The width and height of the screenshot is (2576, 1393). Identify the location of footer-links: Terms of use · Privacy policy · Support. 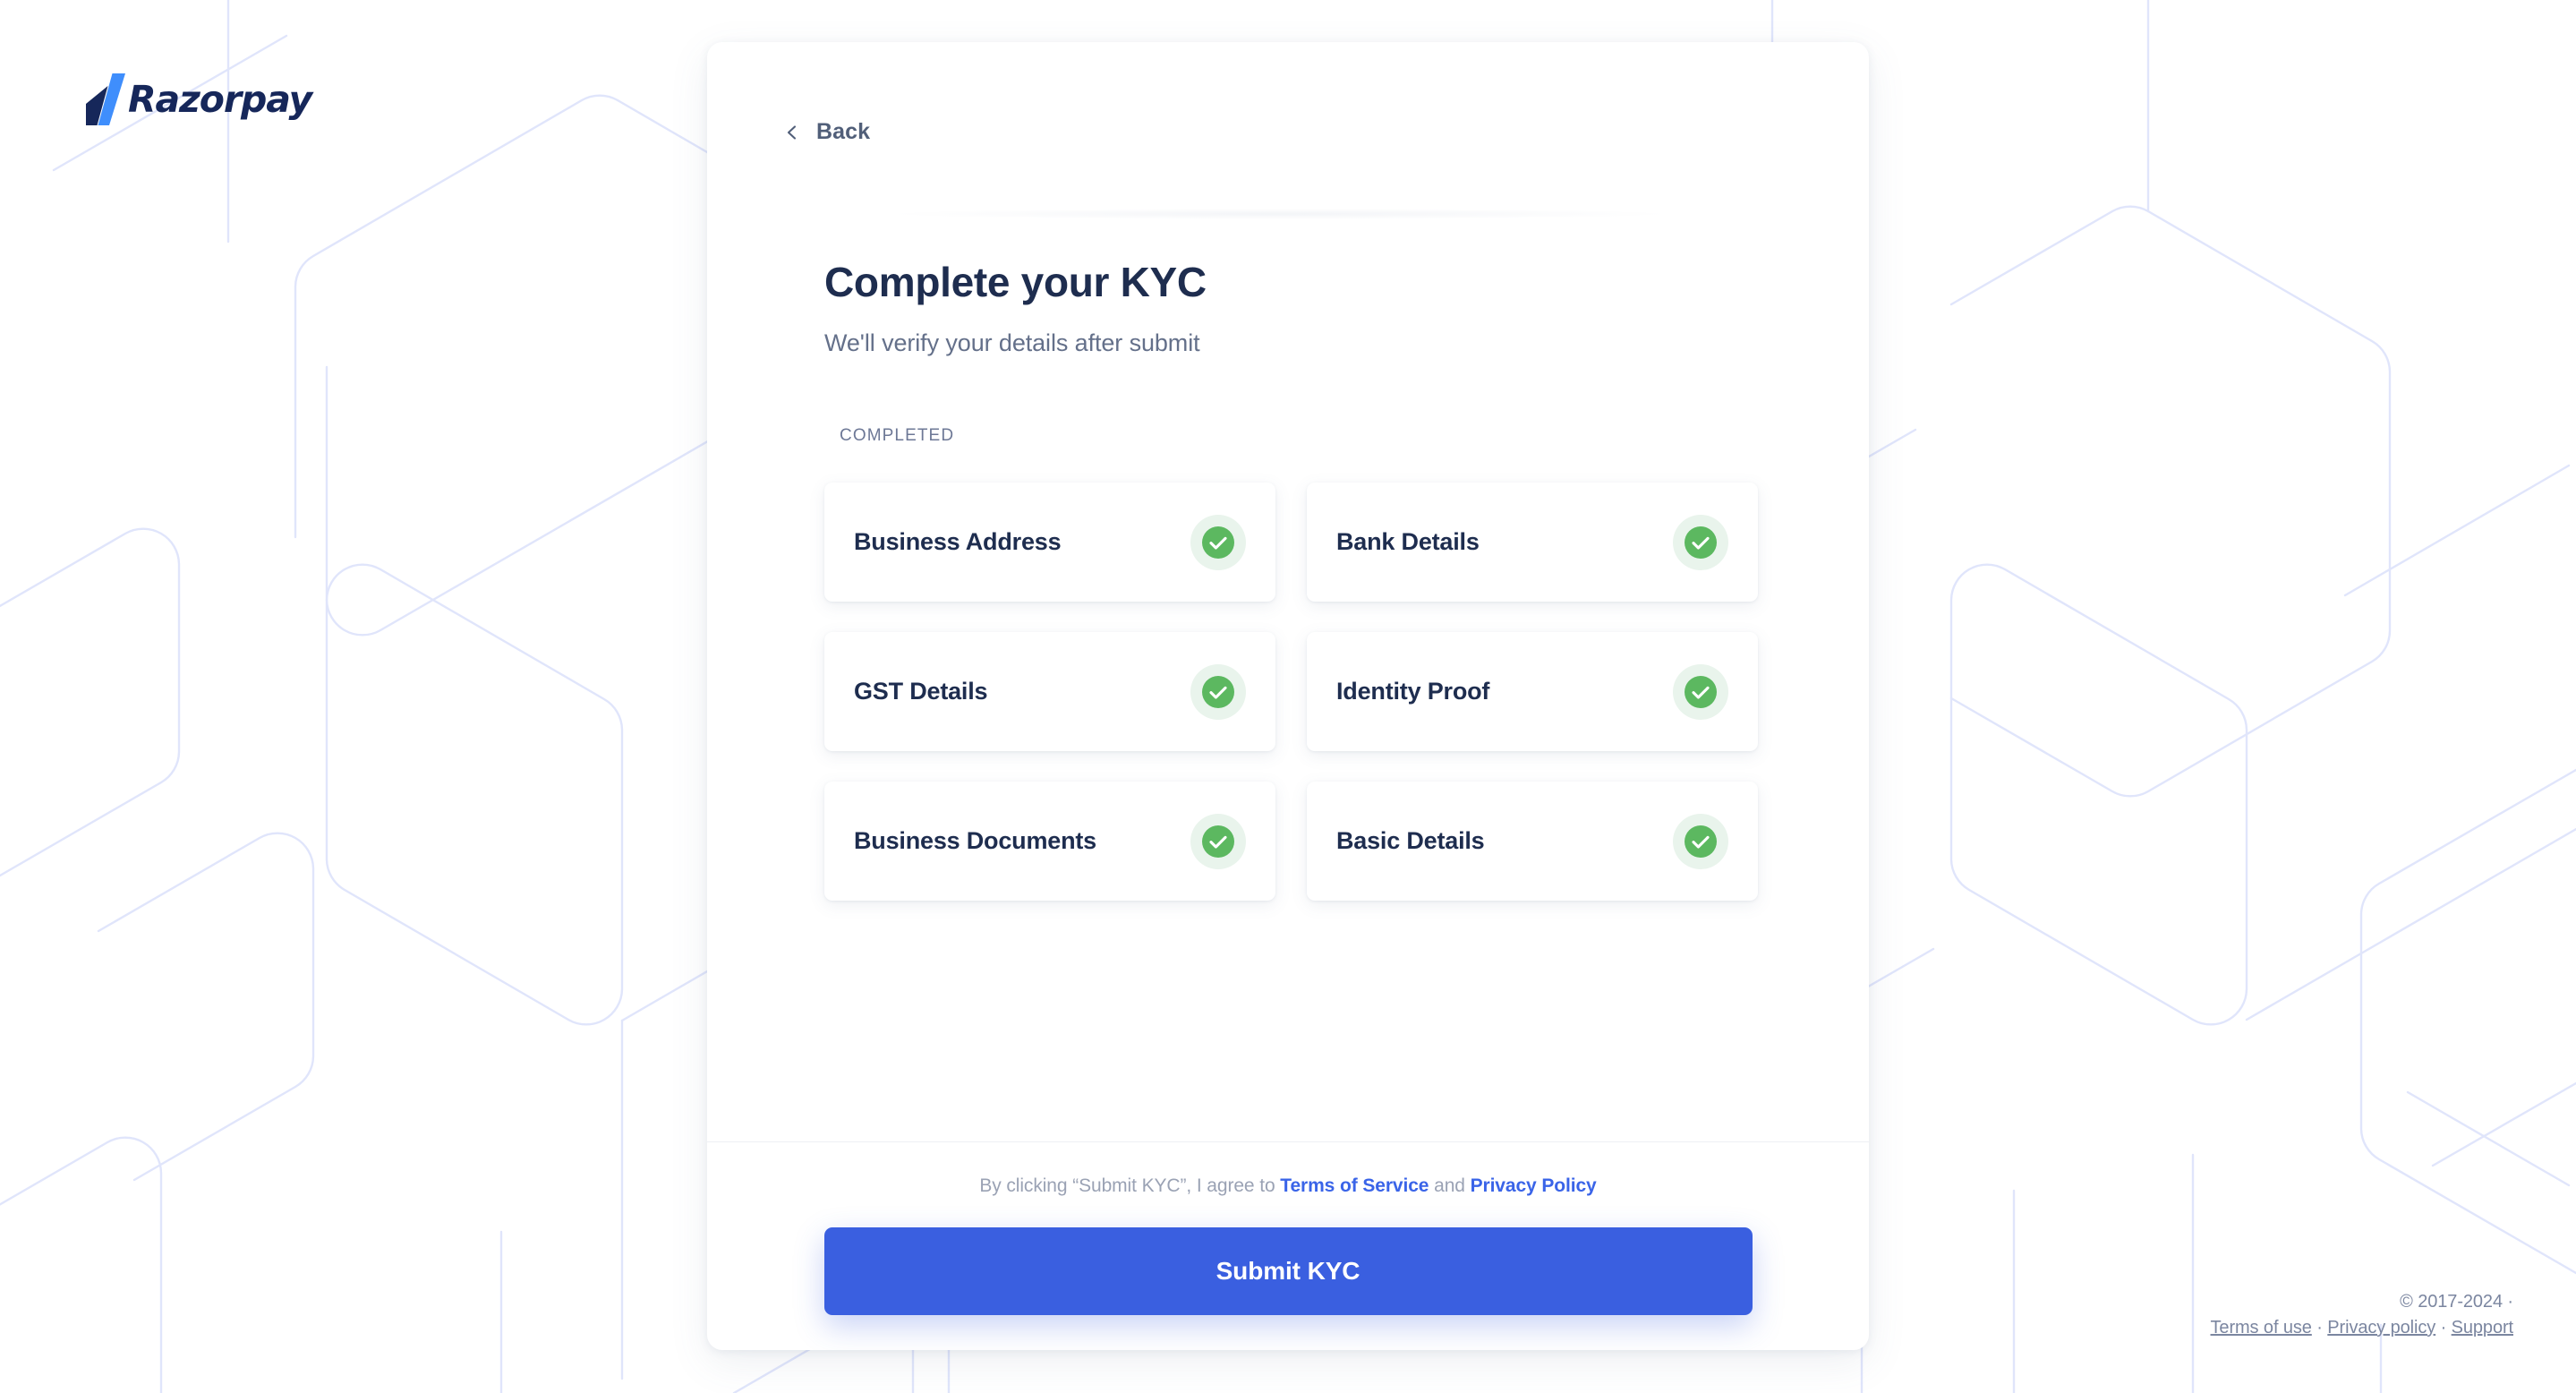
(2362, 1328).